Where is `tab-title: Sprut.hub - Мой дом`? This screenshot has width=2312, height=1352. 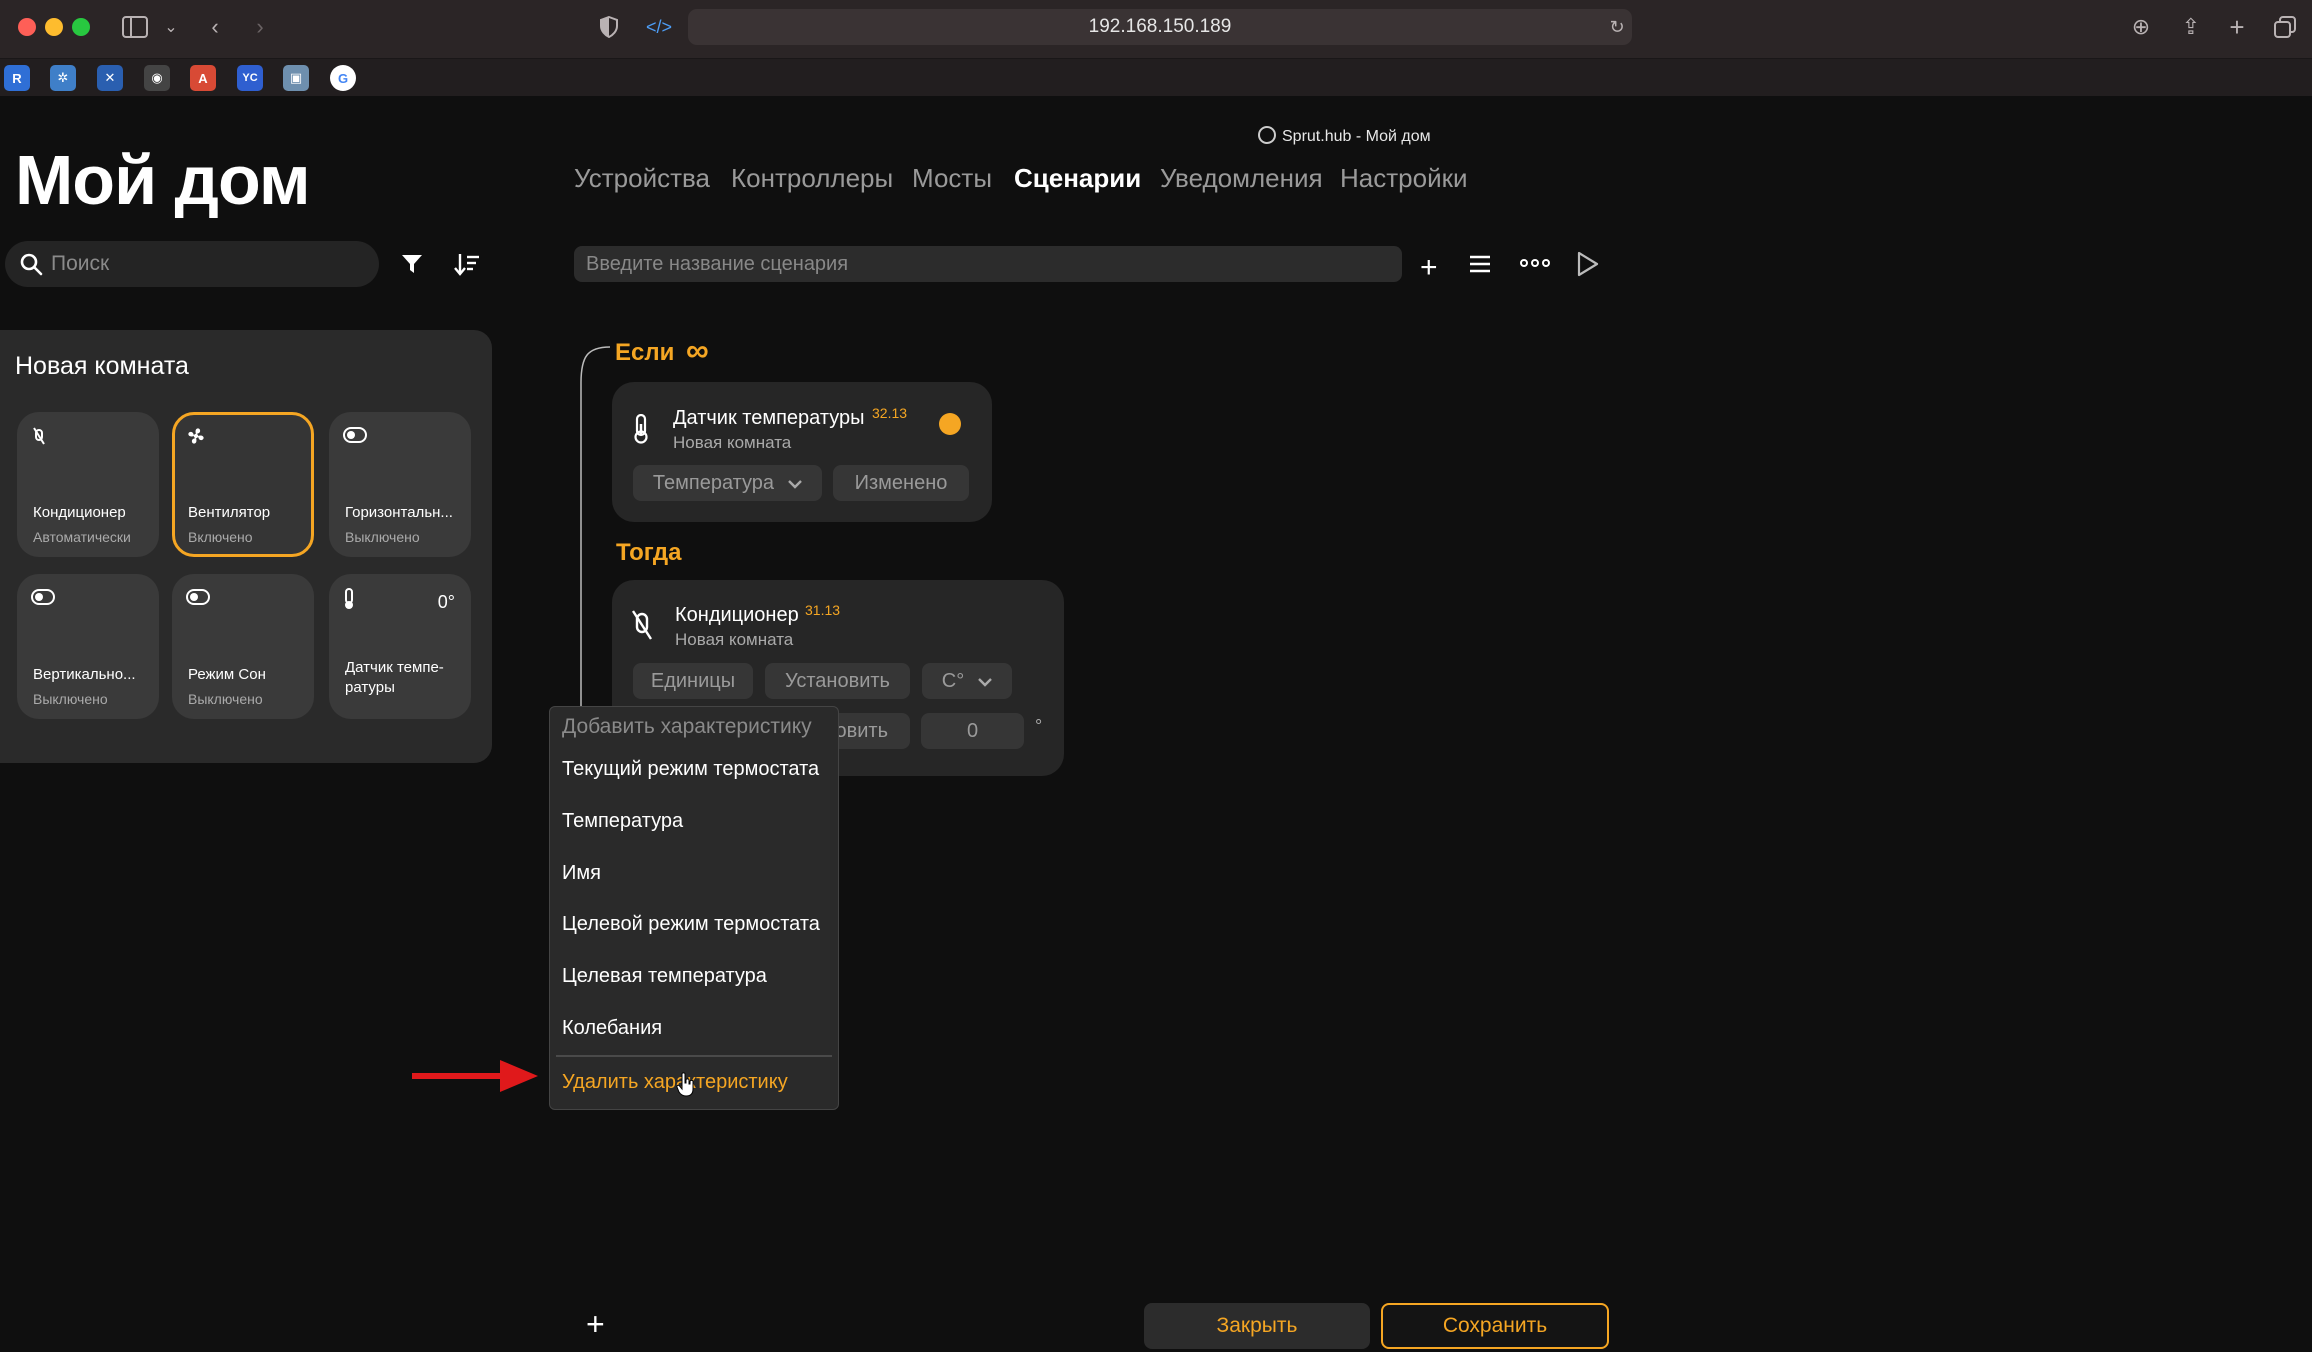 tab-title: Sprut.hub - Мой дом is located at coordinates (1344, 136).